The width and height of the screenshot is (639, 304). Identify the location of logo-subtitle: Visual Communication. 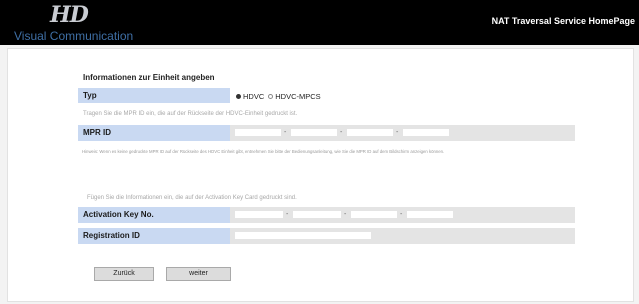
(74, 36).